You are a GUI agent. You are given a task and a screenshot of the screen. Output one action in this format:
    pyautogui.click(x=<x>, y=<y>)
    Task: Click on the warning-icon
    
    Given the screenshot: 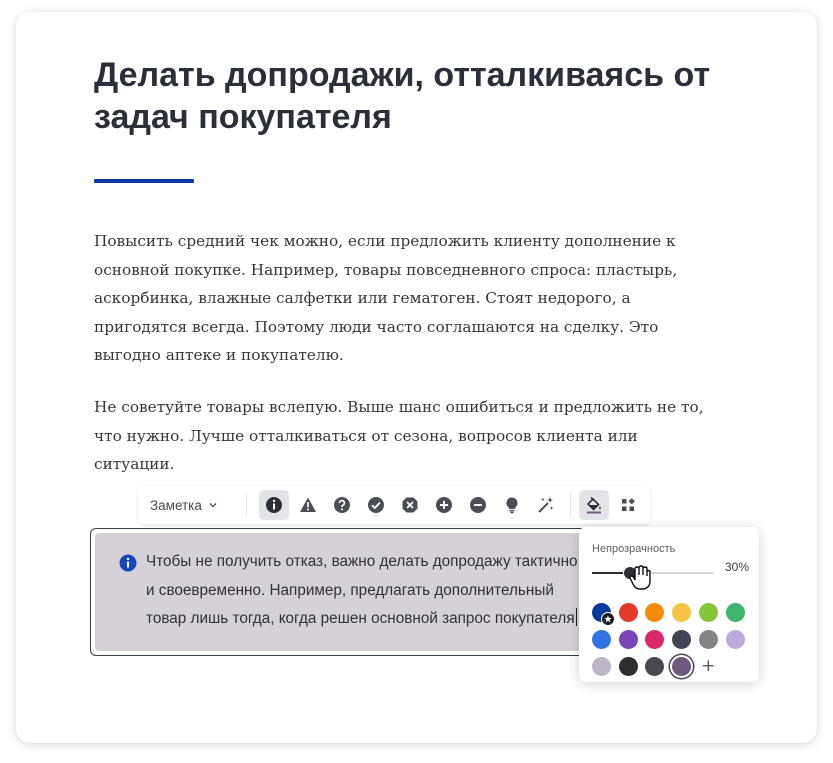 What is the action you would take?
    pyautogui.click(x=308, y=505)
    